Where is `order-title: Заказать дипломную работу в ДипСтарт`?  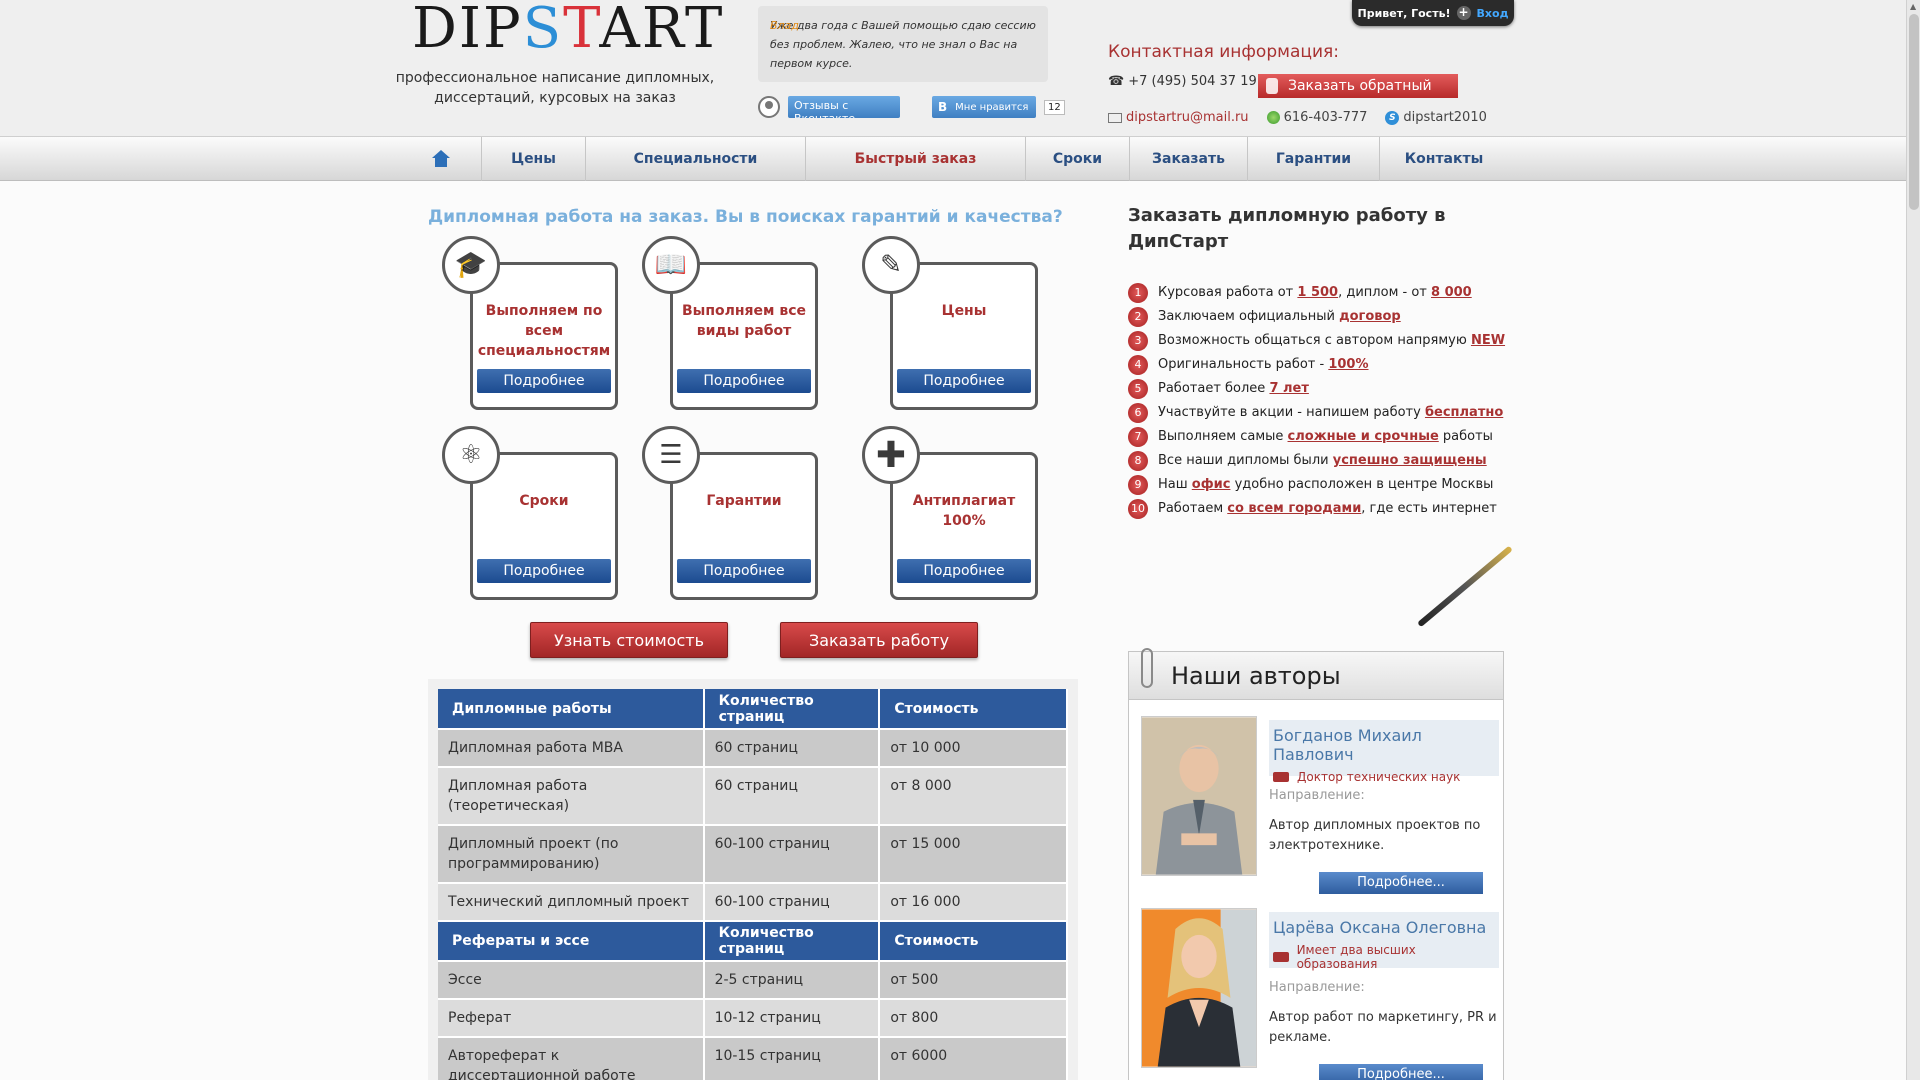
order-title: Заказать дипломную работу в ДипСтарт is located at coordinates (1287, 228).